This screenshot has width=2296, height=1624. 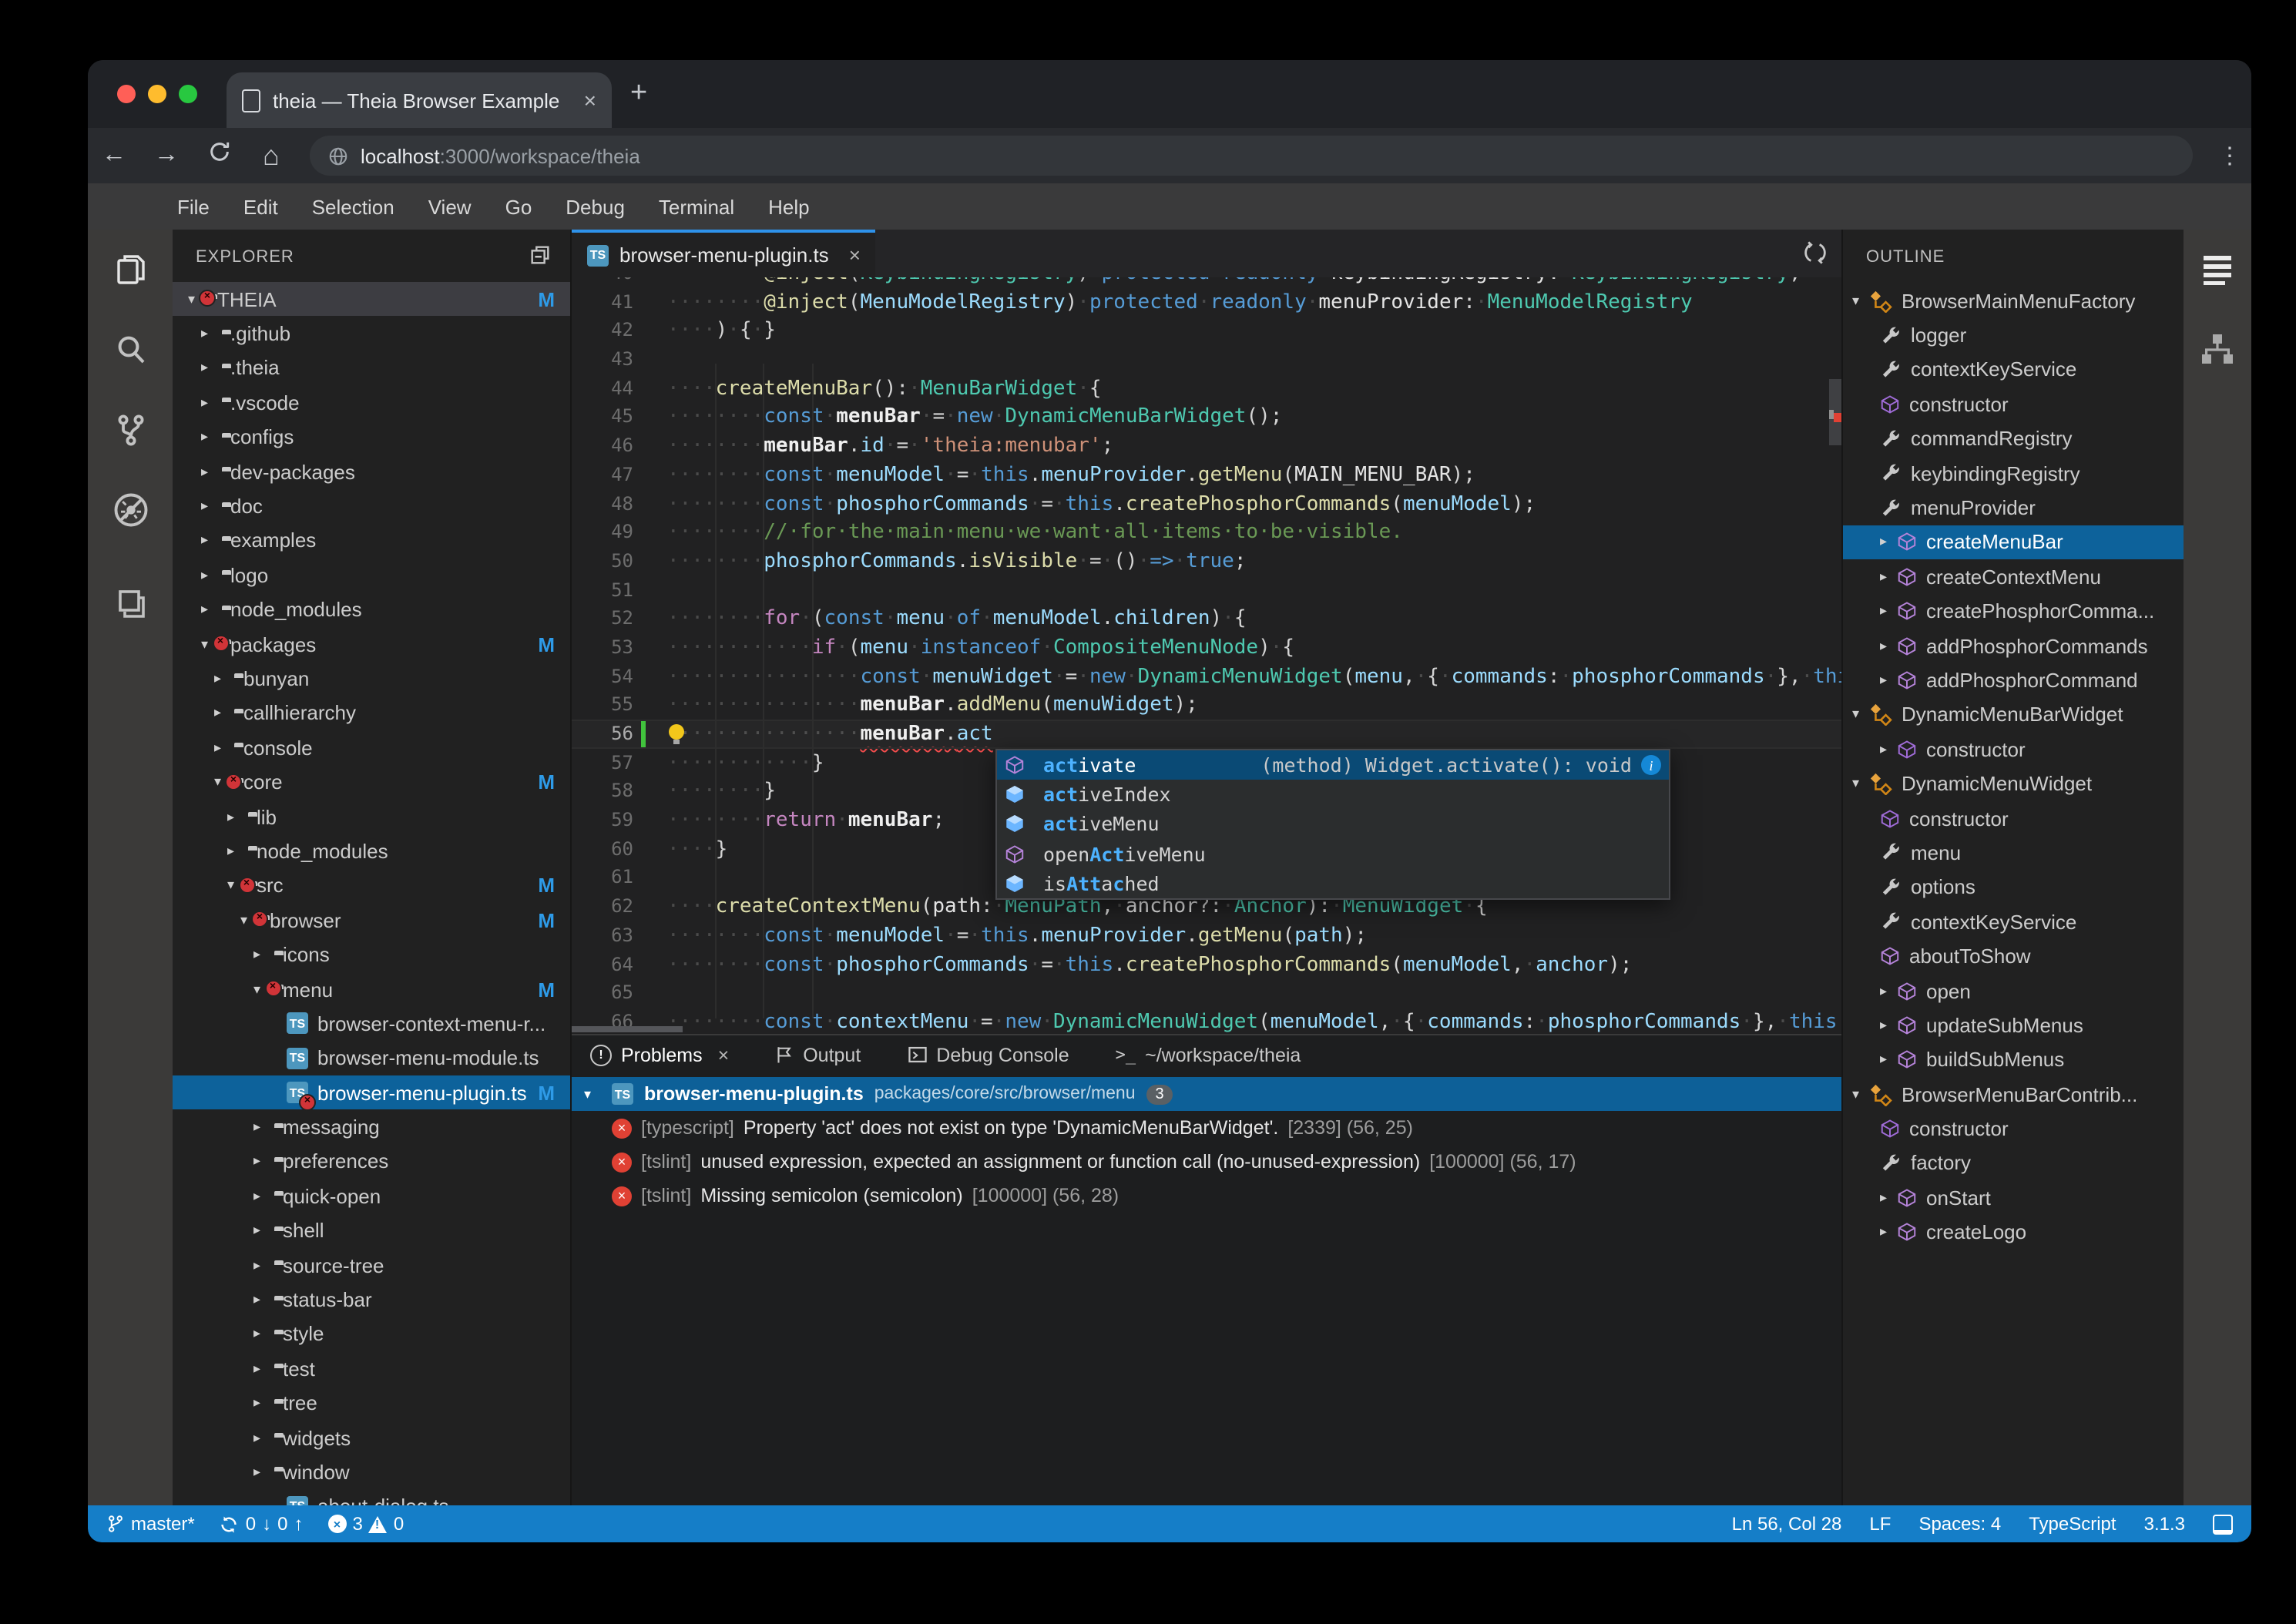 What do you see at coordinates (131, 602) in the screenshot?
I see `plugins-icon` at bounding box center [131, 602].